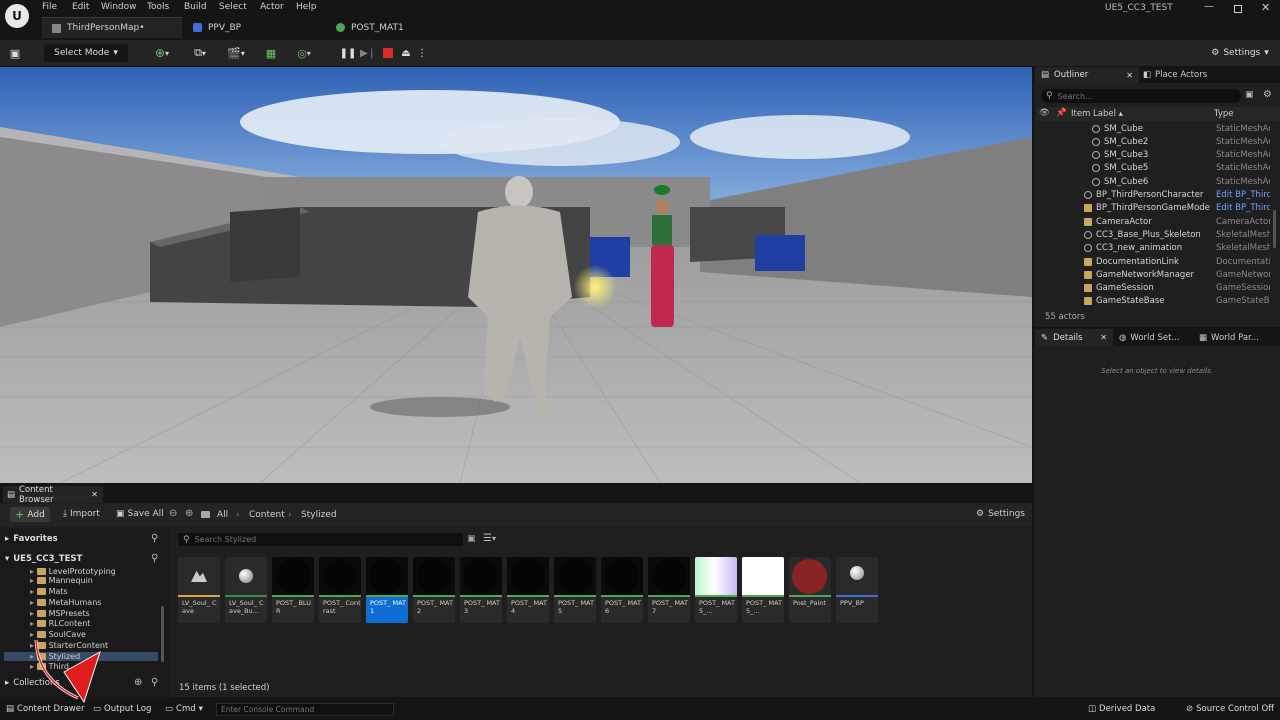 This screenshot has width=1280, height=720. What do you see at coordinates (406, 53) in the screenshot?
I see `eject-icon: ⏏` at bounding box center [406, 53].